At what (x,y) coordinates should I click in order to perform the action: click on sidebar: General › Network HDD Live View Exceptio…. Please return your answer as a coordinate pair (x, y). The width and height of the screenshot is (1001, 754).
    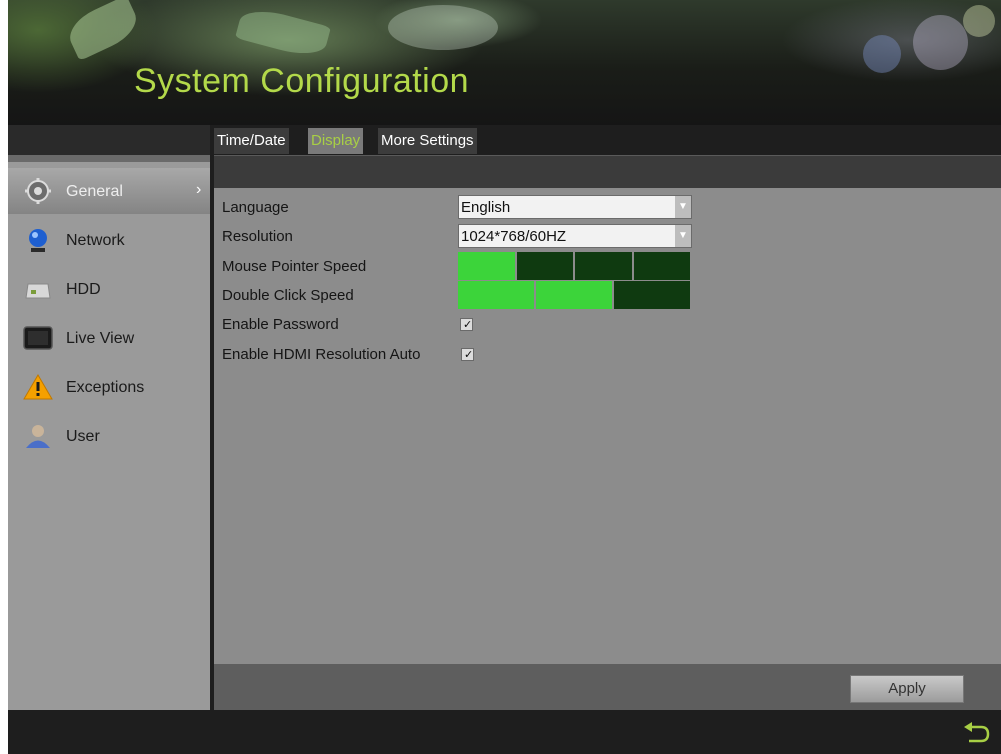
    Looking at the image, I should click on (109, 436).